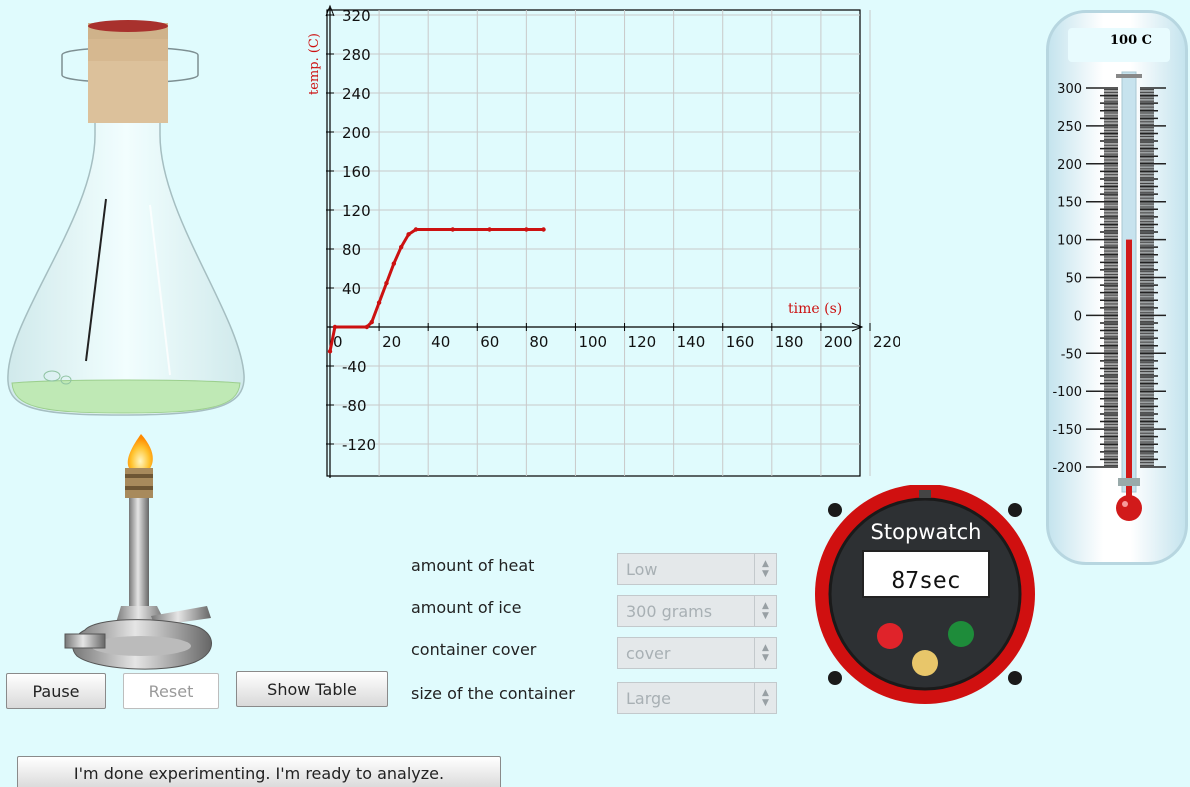 The height and width of the screenshot is (787, 1190). Describe the element at coordinates (351, 289) in the screenshot. I see `y-tick-label: 40` at that location.